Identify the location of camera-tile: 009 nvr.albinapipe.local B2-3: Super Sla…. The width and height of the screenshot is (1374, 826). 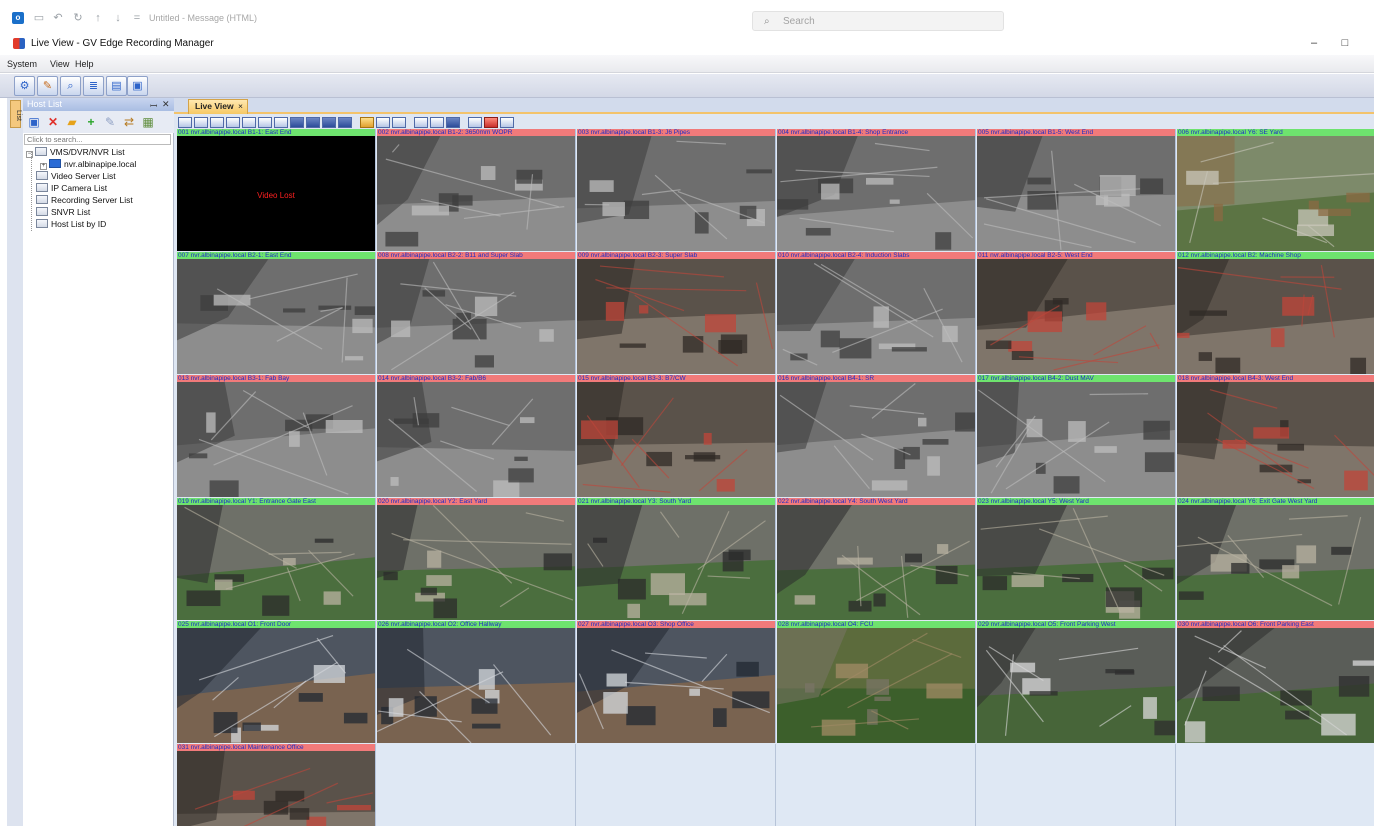
(676, 313).